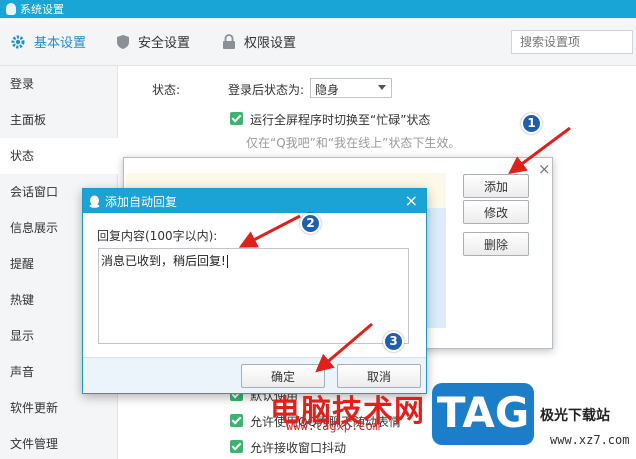  Describe the element at coordinates (310, 223) in the screenshot. I see `step-badge-2: 2` at that location.